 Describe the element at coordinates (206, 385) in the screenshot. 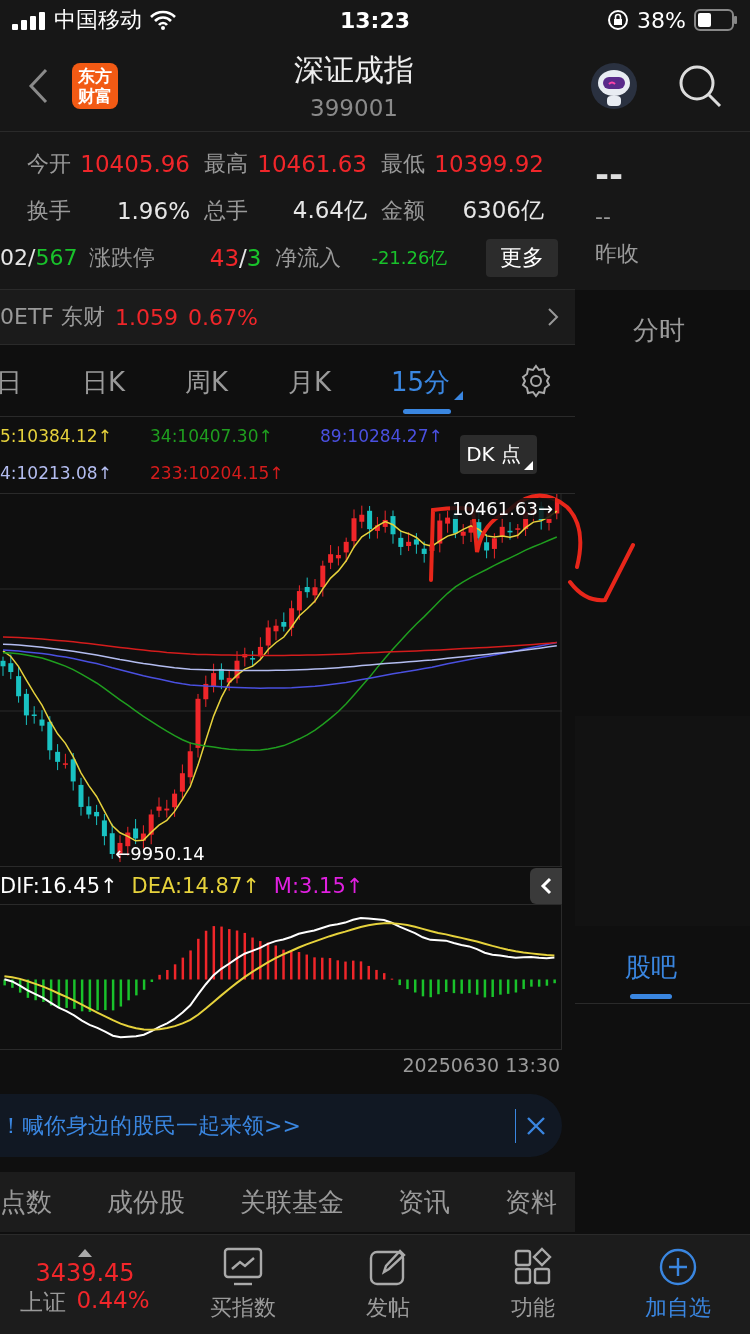

I see `period-tab: 周K` at that location.